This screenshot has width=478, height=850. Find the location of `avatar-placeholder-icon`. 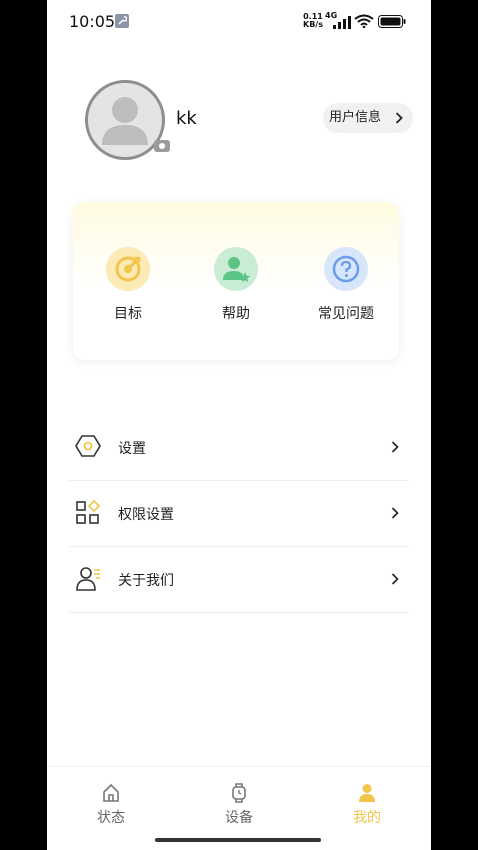

avatar-placeholder-icon is located at coordinates (125, 121).